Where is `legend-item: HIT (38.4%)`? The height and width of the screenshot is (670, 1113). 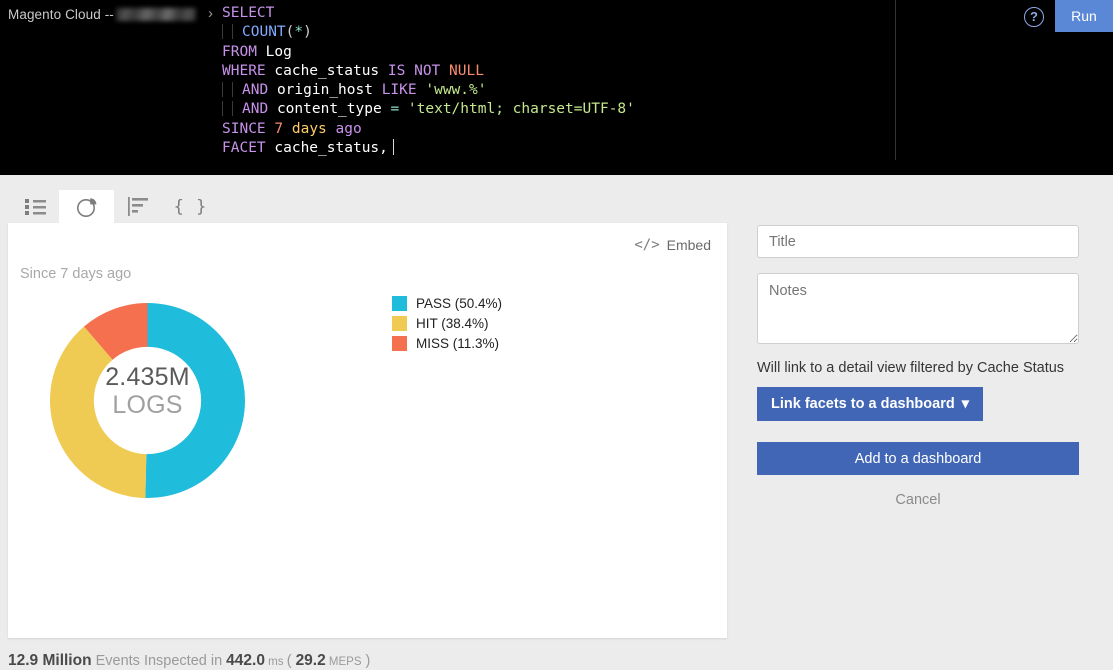 legend-item: HIT (38.4%) is located at coordinates (447, 323).